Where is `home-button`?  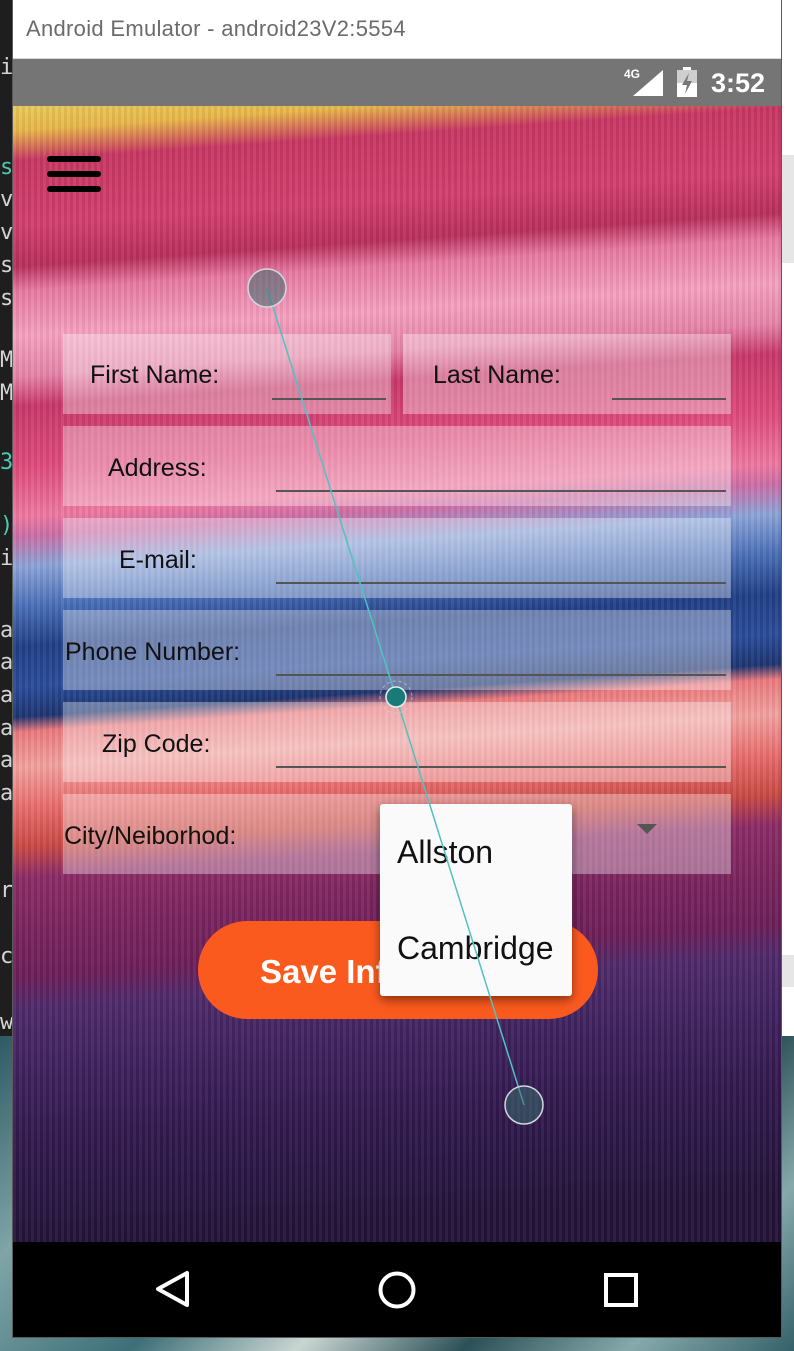 home-button is located at coordinates (397, 1290).